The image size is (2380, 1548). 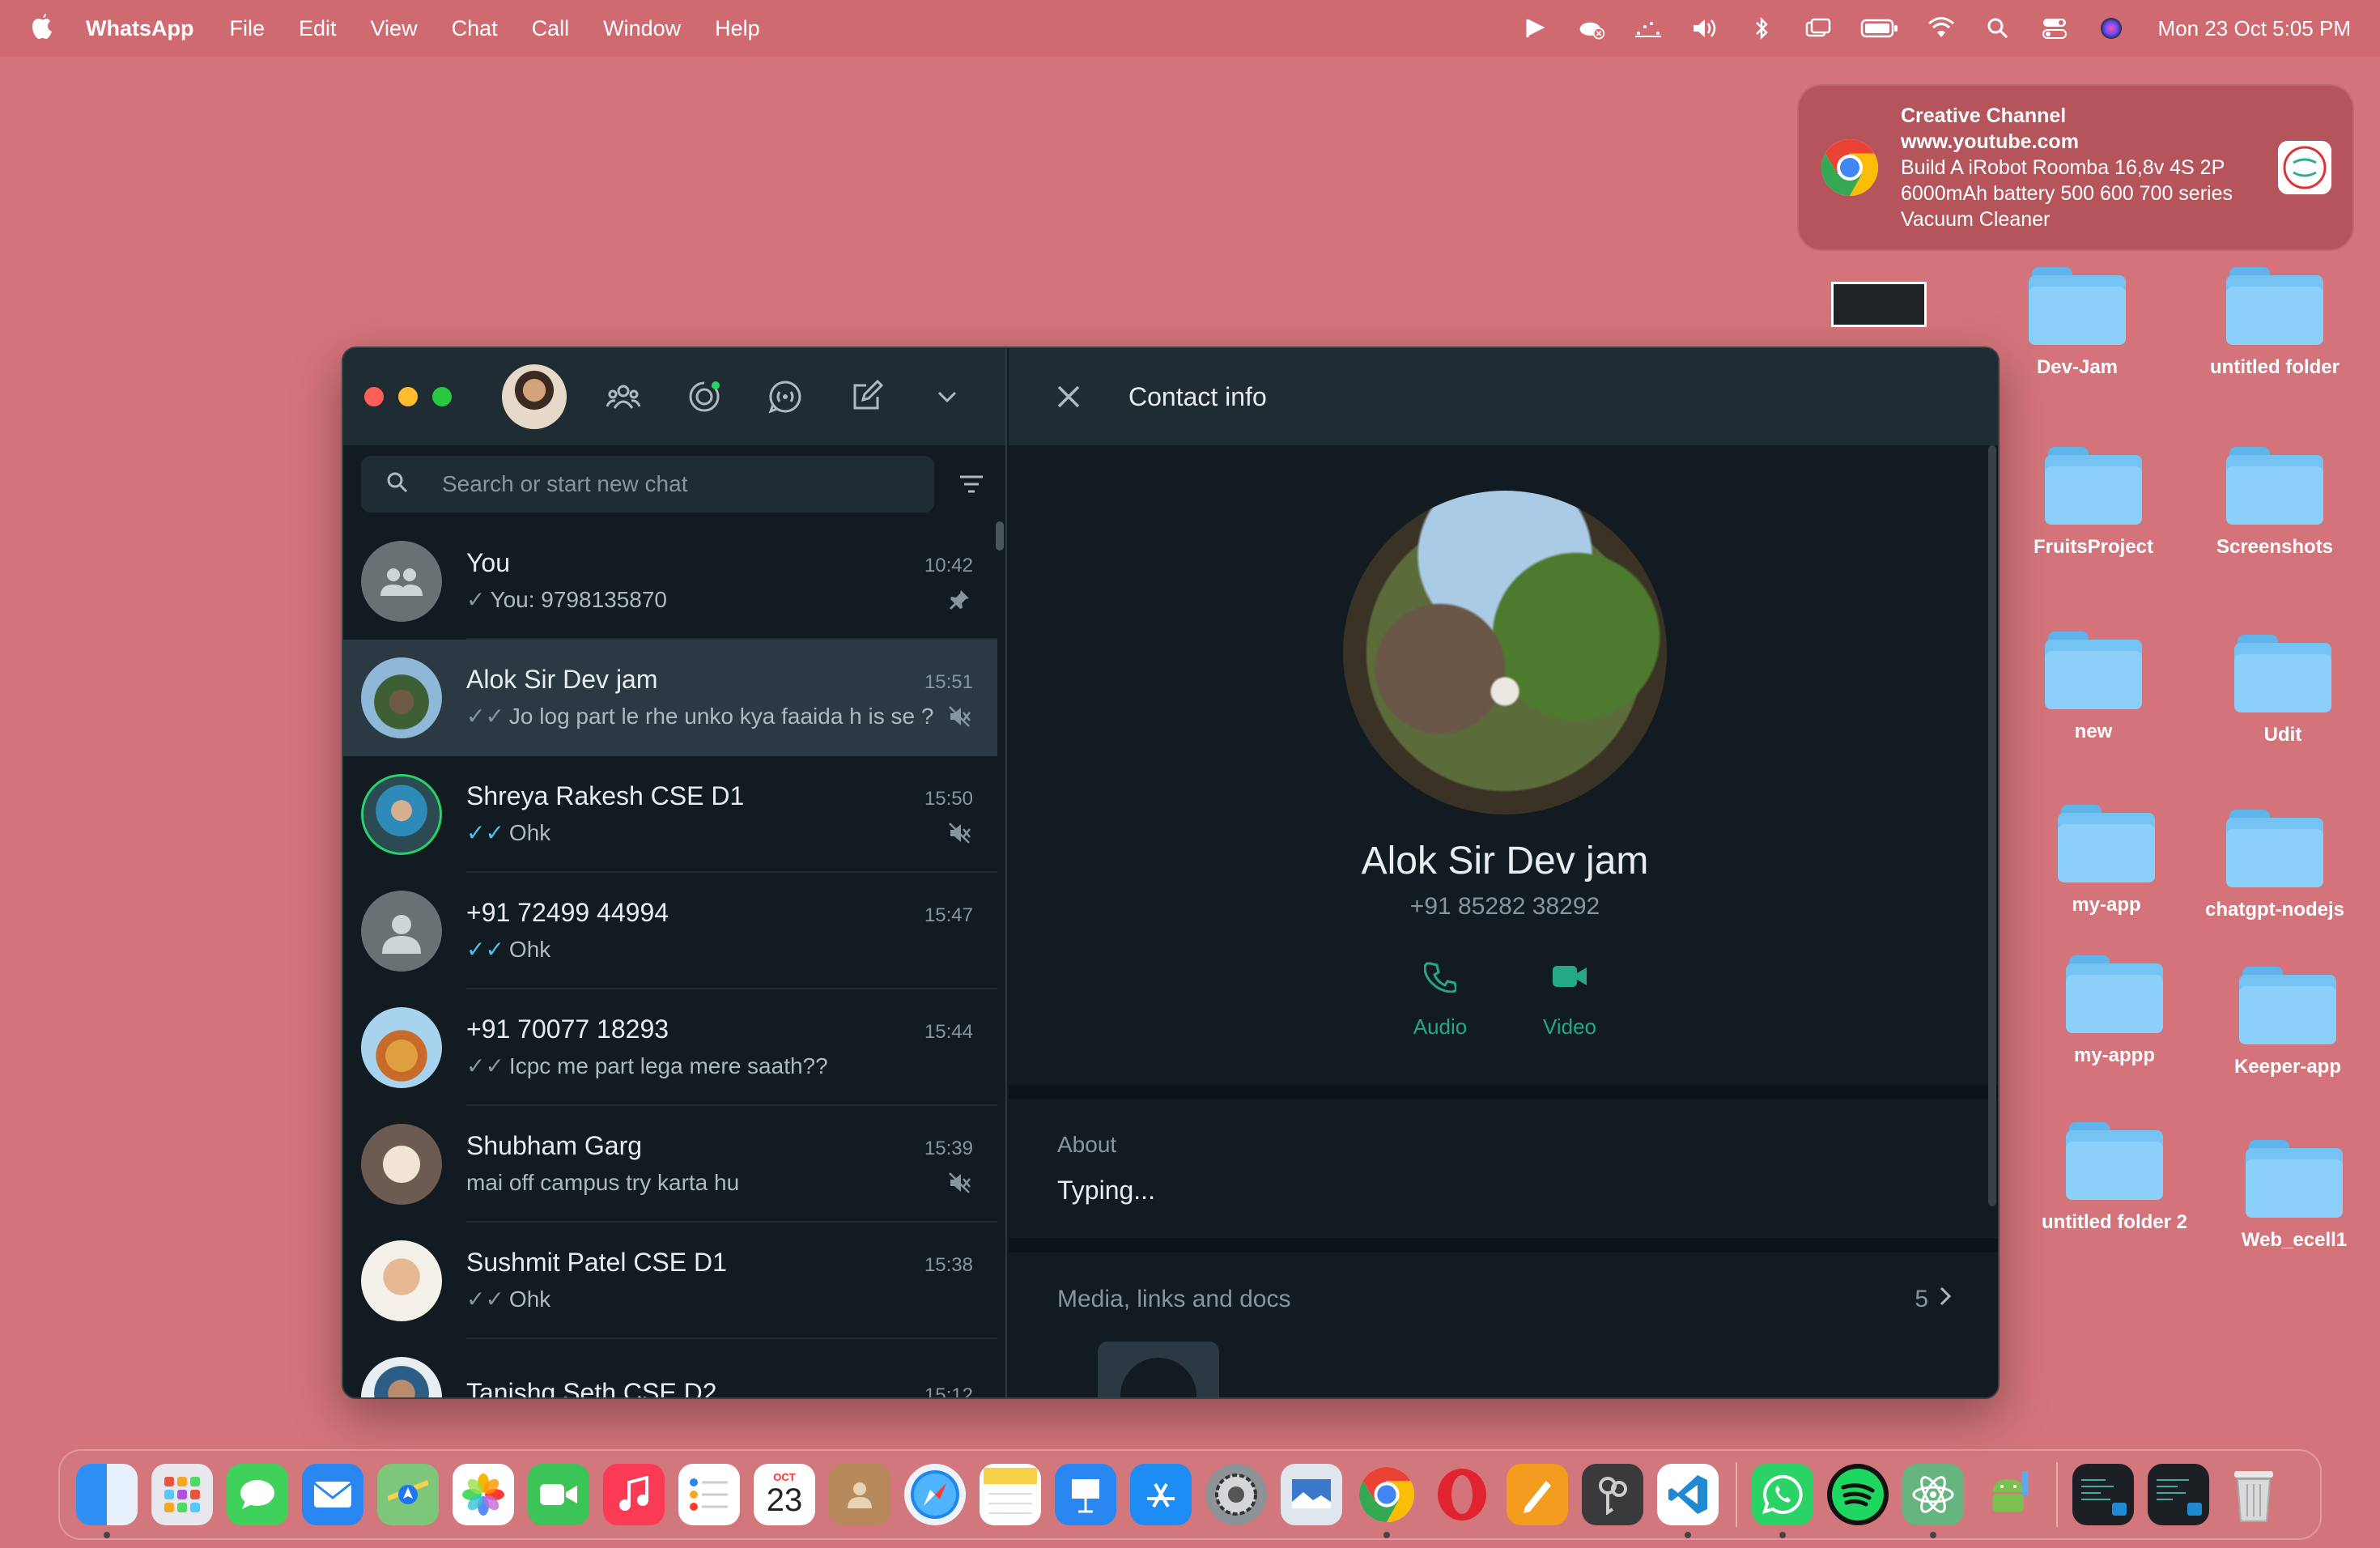 What do you see at coordinates (107, 1501) in the screenshot?
I see `dock-finder-icon` at bounding box center [107, 1501].